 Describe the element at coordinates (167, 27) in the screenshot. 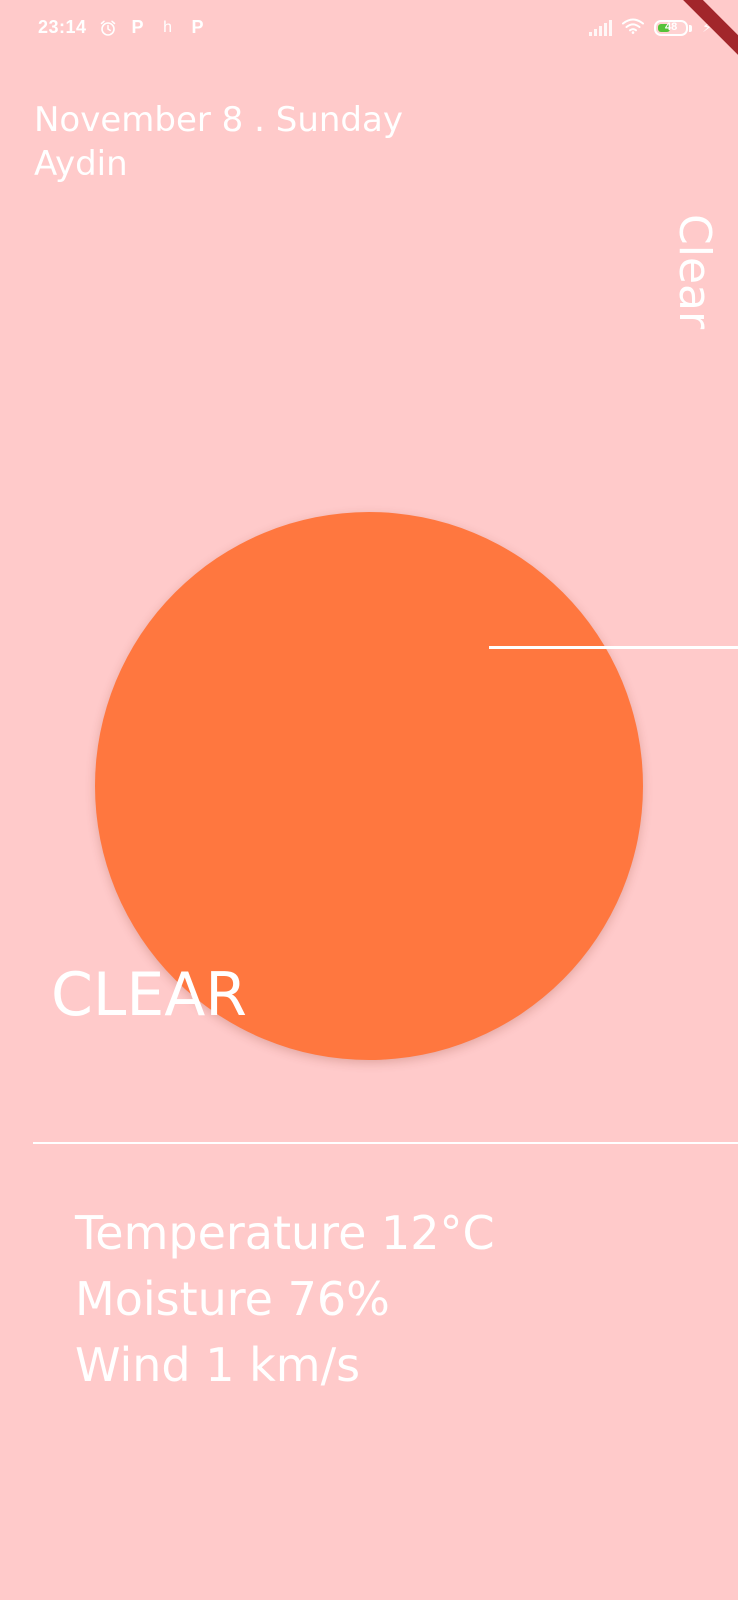

I see `h-app-icon: h` at that location.